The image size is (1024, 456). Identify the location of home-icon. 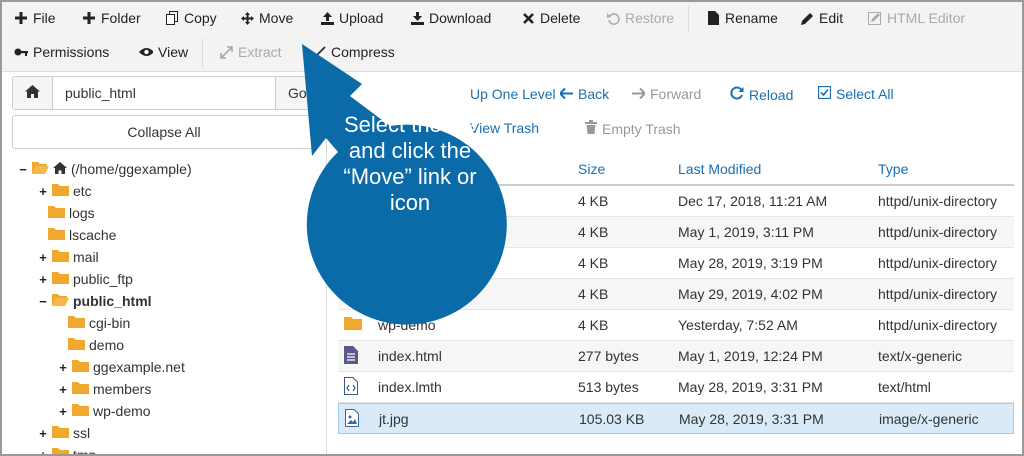
(60, 169).